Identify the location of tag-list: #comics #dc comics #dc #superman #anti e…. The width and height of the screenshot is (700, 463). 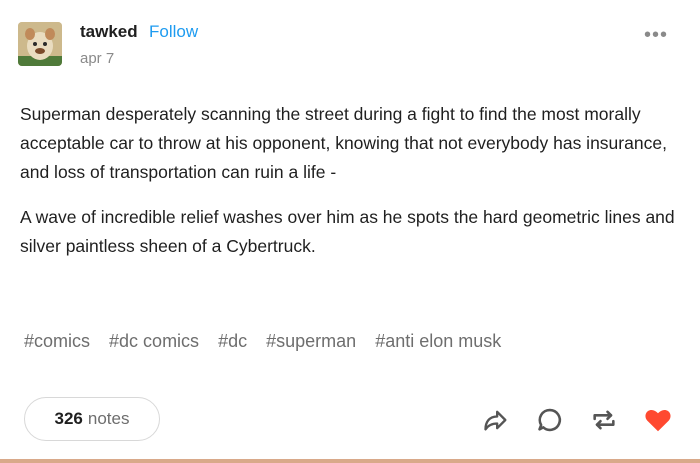
(269, 341).